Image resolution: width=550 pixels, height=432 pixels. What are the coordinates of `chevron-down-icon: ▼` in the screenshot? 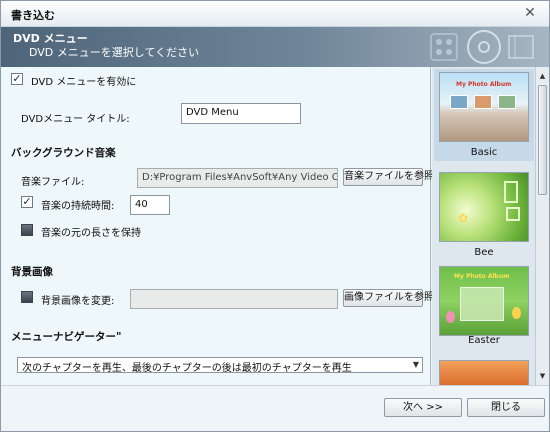 It's located at (415, 364).